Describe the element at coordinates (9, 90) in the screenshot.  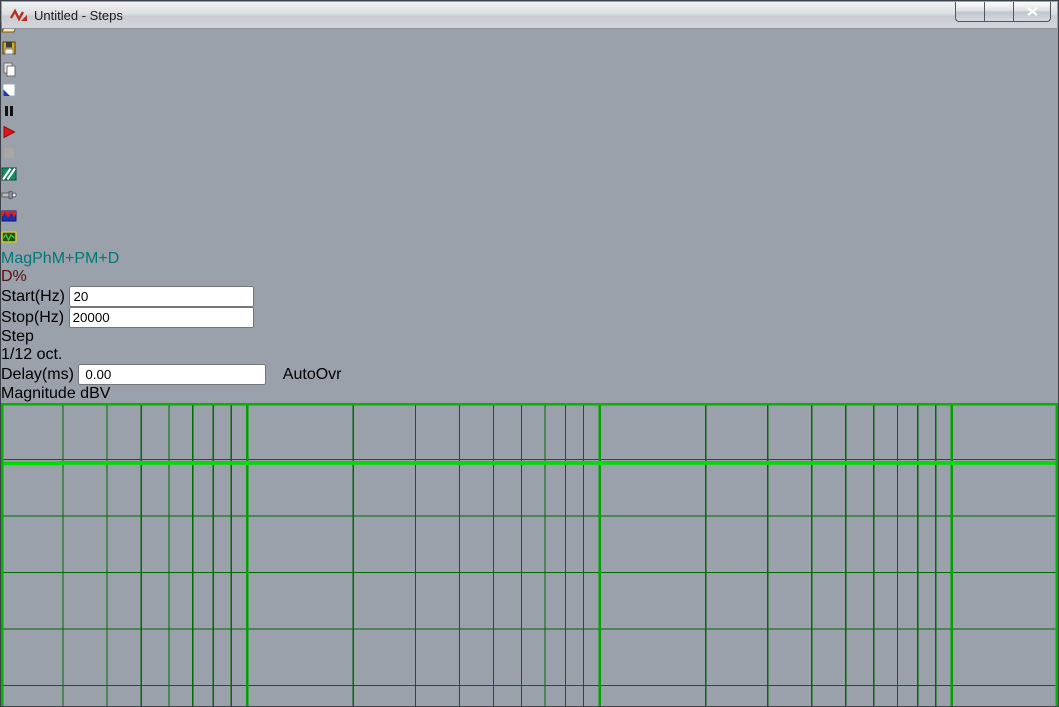
I see `pen-overlay-icon` at that location.